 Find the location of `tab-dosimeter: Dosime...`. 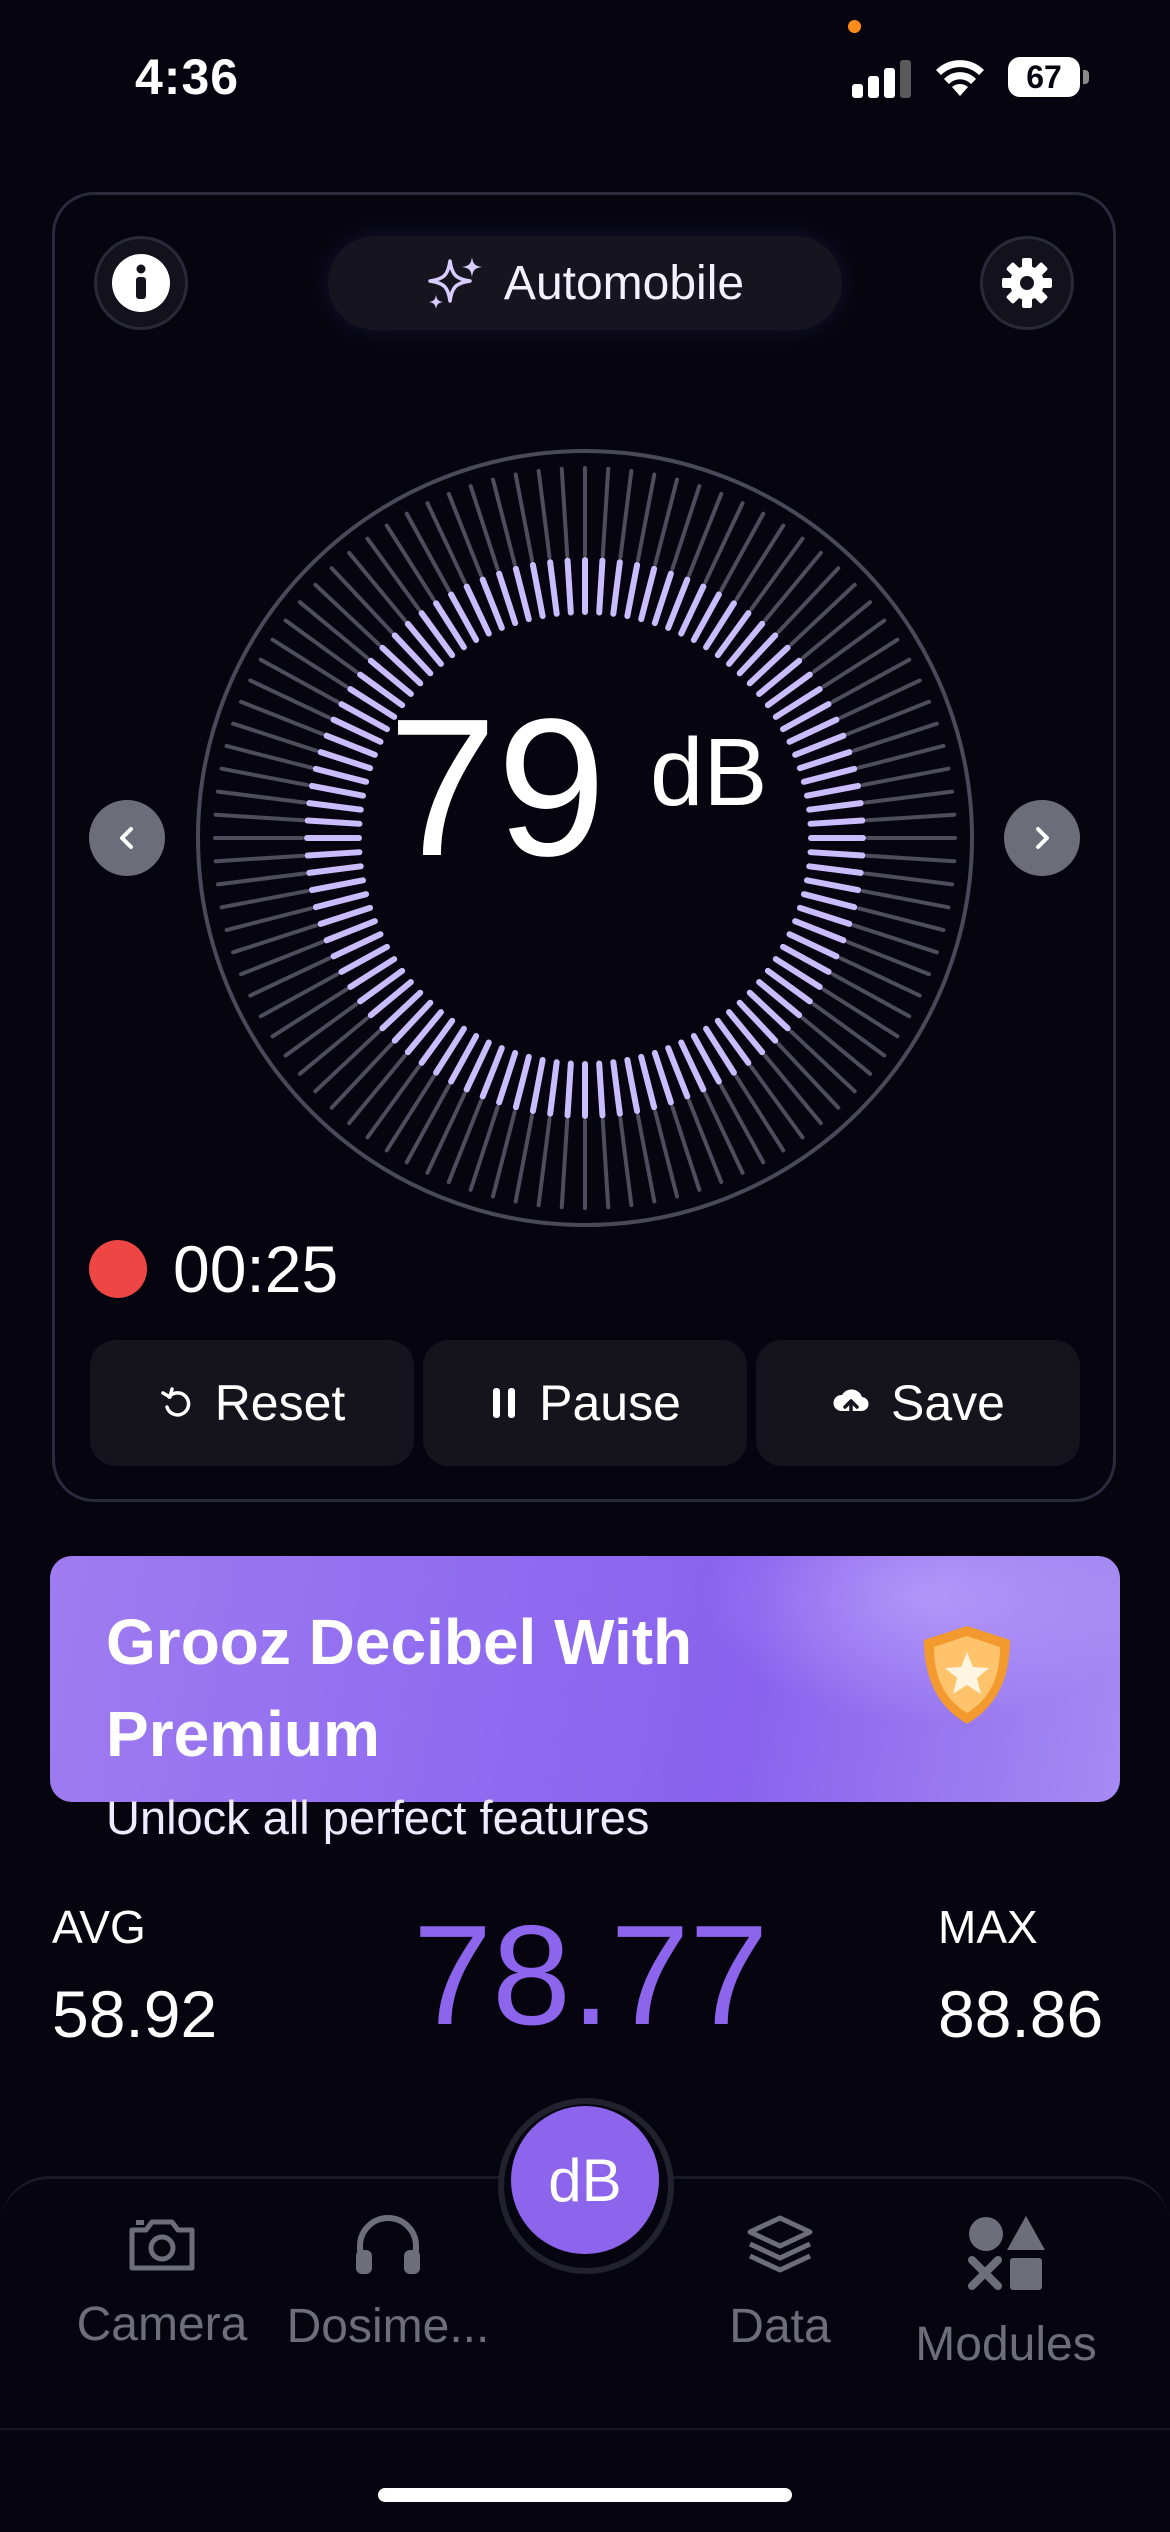

tab-dosimeter: Dosime... is located at coordinates (388, 2284).